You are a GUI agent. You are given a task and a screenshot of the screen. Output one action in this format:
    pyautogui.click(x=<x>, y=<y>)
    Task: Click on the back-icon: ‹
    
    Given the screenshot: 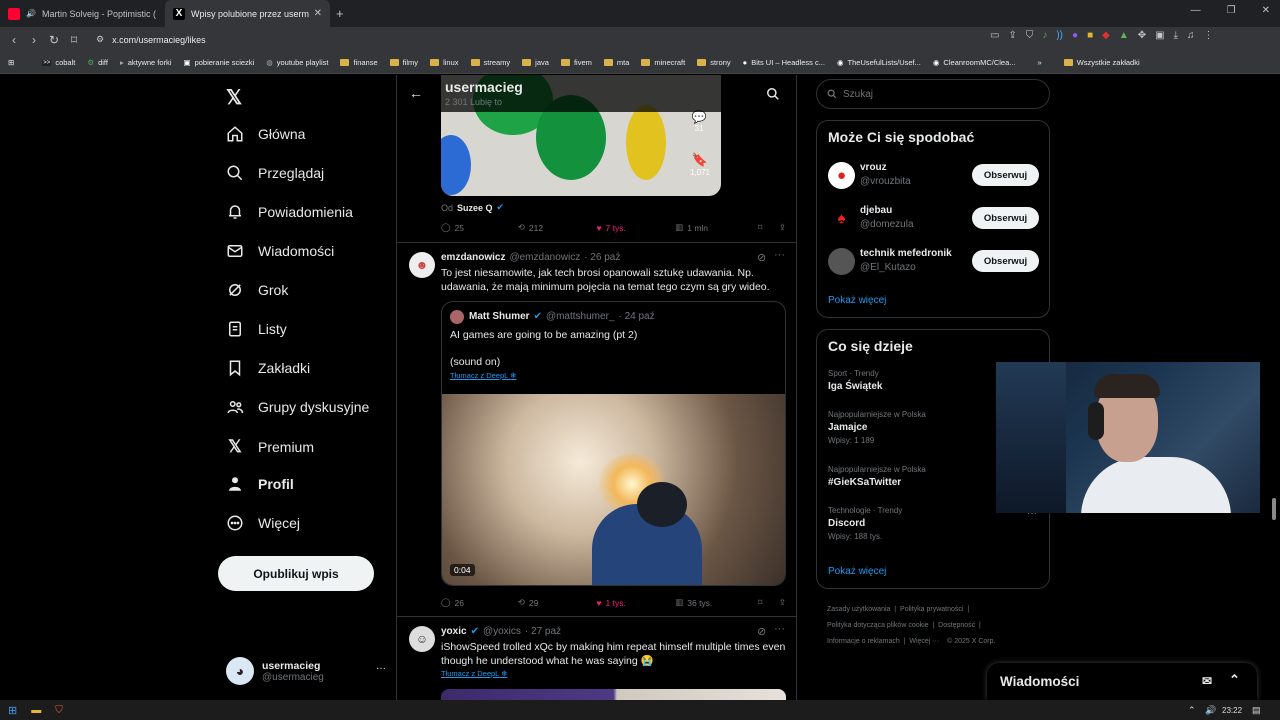 What is the action you would take?
    pyautogui.click(x=14, y=40)
    